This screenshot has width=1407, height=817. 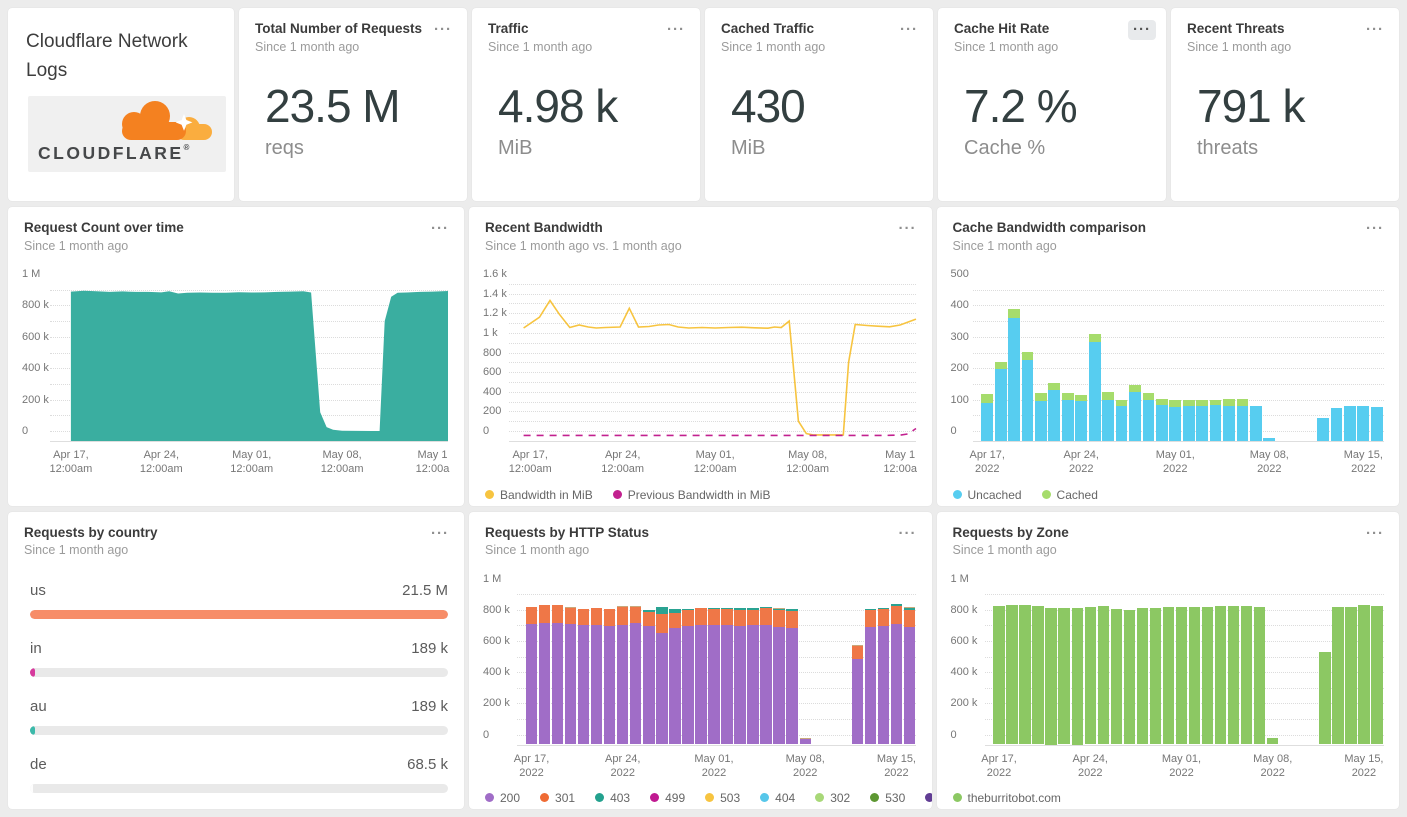 What do you see at coordinates (714, 765) in the screenshot?
I see `x-axis-label: May 01, 2022` at bounding box center [714, 765].